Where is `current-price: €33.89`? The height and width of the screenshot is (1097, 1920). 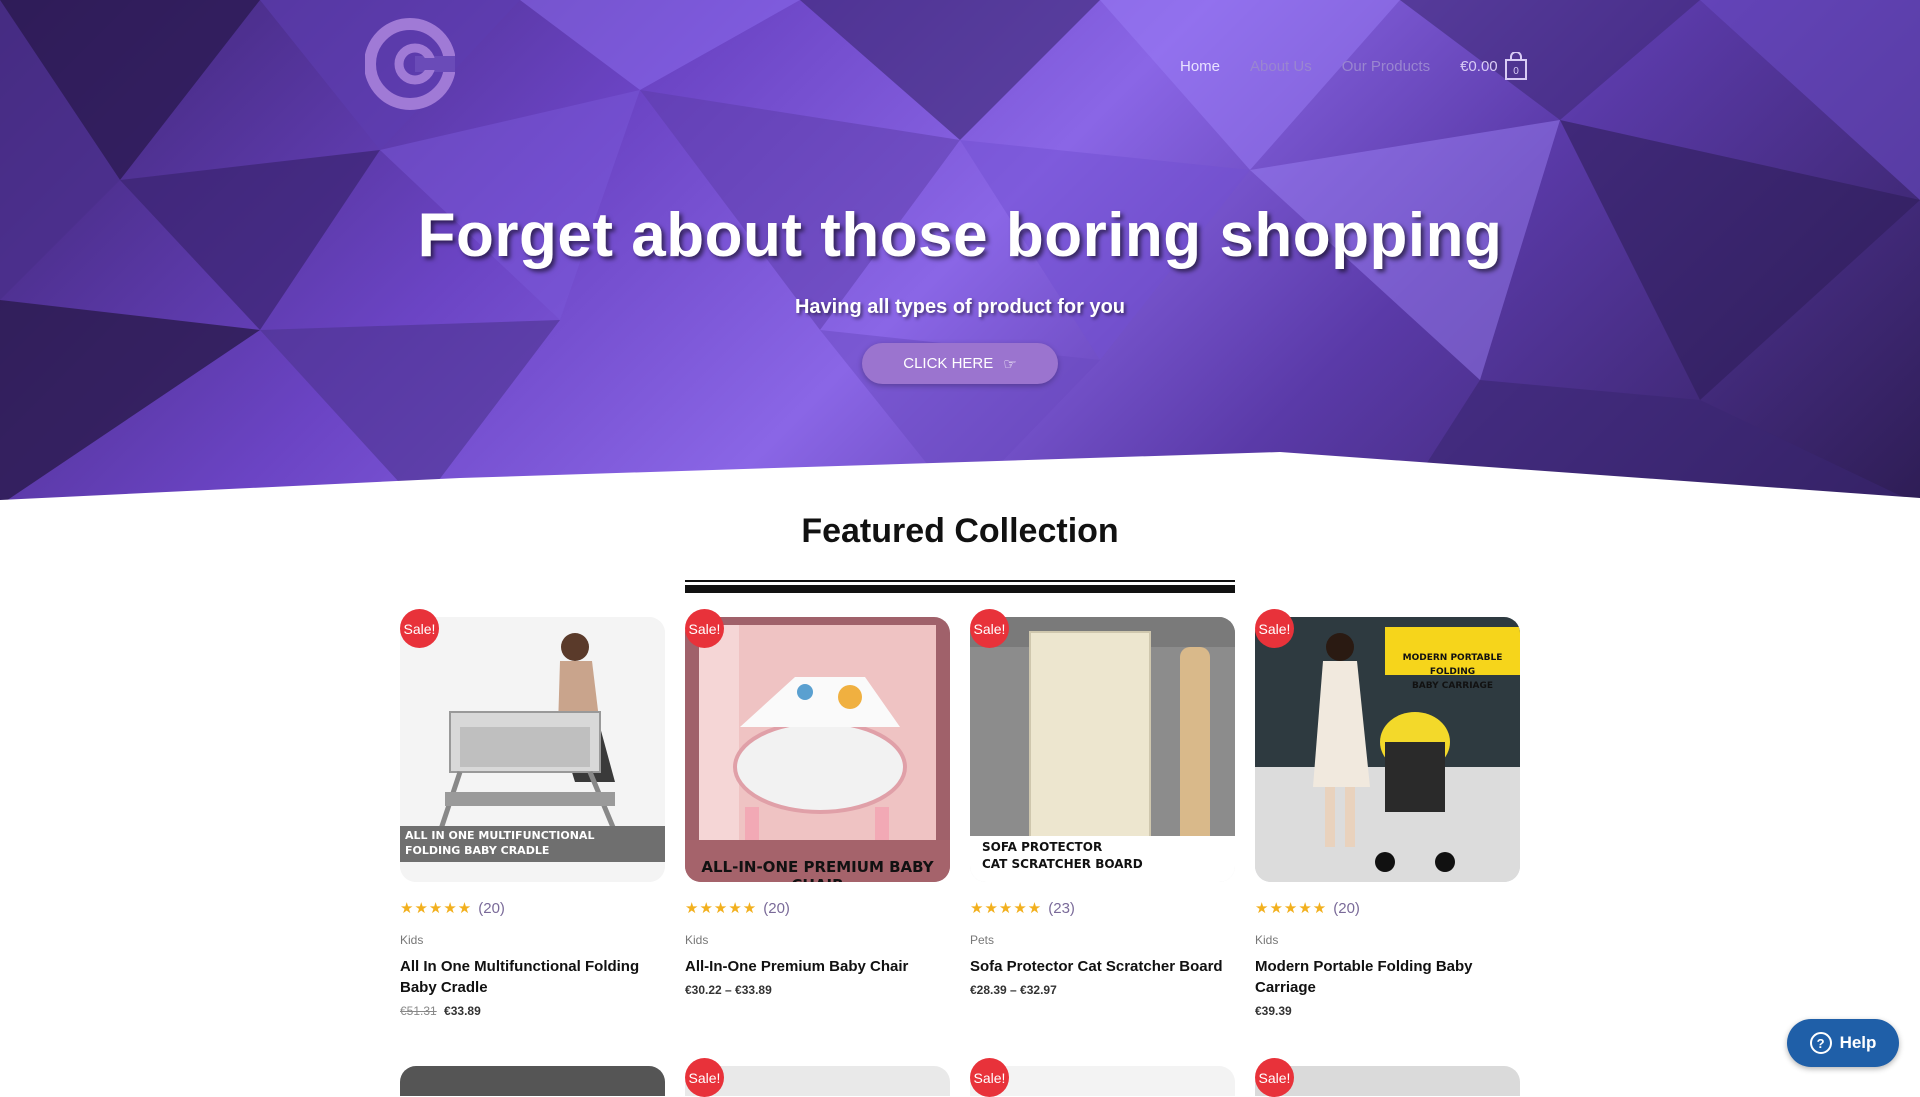
current-price: €33.89 is located at coordinates (462, 1011).